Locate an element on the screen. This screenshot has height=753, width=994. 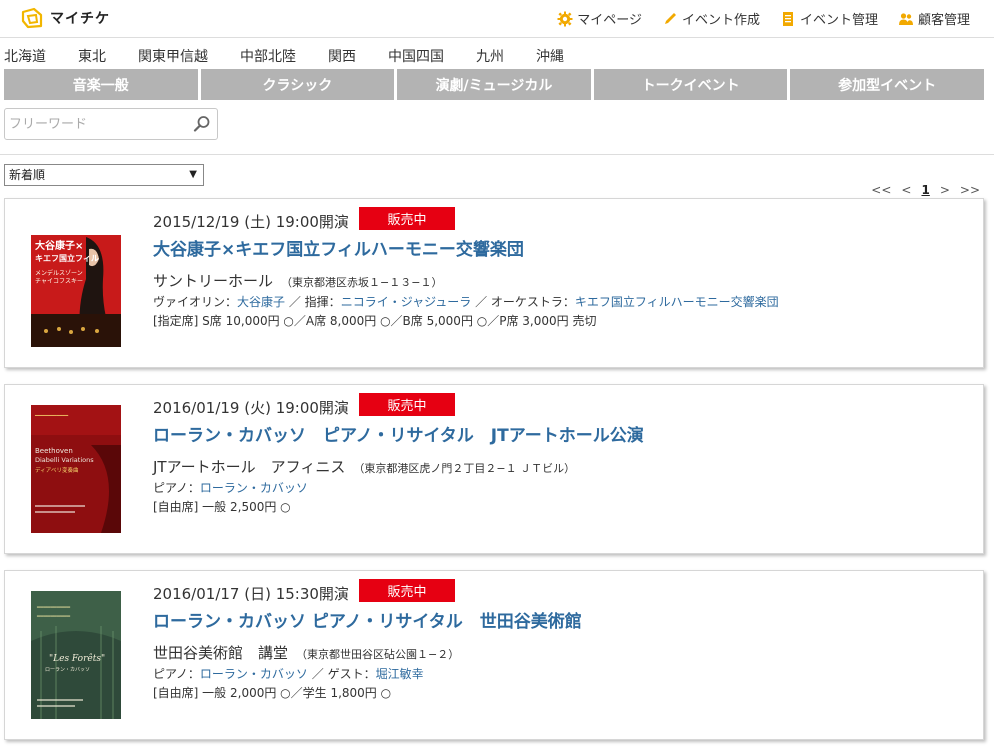
tab-classic: クラシック is located at coordinates (297, 84).